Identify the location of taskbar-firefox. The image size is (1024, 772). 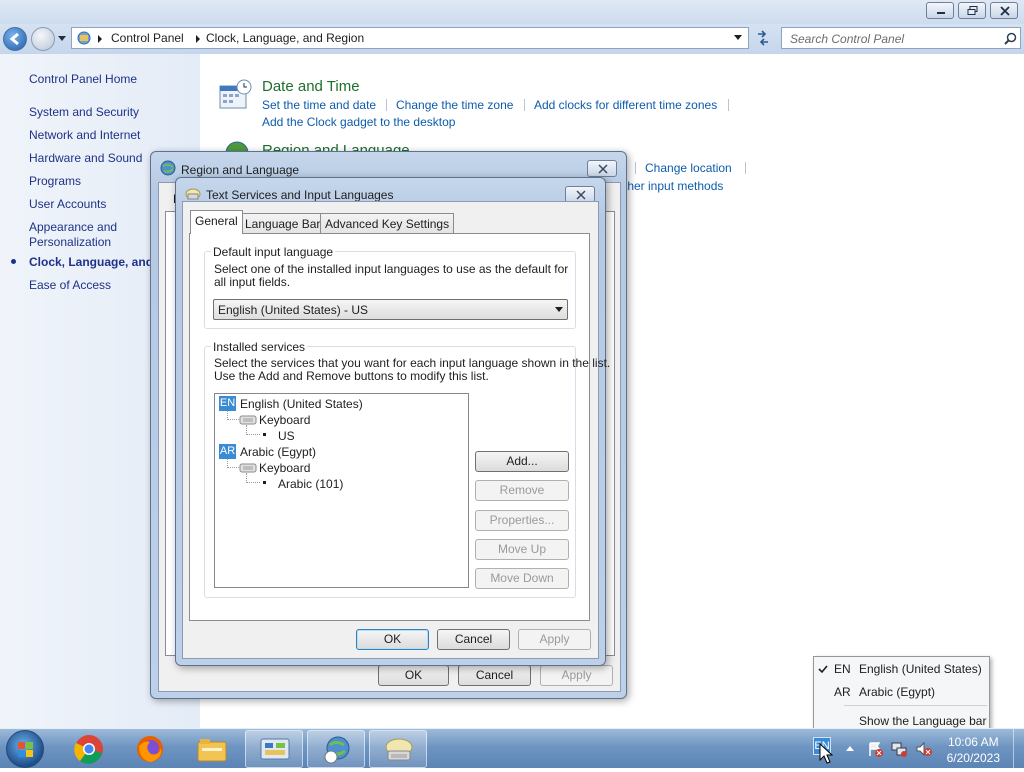
(150, 749).